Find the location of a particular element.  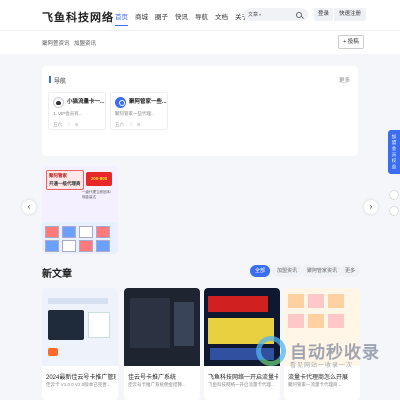

customer-service-icon is located at coordinates (394, 195).